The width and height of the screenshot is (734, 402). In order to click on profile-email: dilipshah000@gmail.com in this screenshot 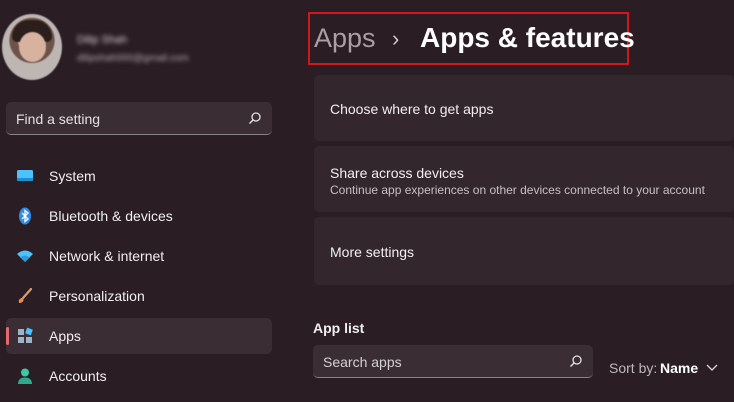, I will do `click(133, 58)`.